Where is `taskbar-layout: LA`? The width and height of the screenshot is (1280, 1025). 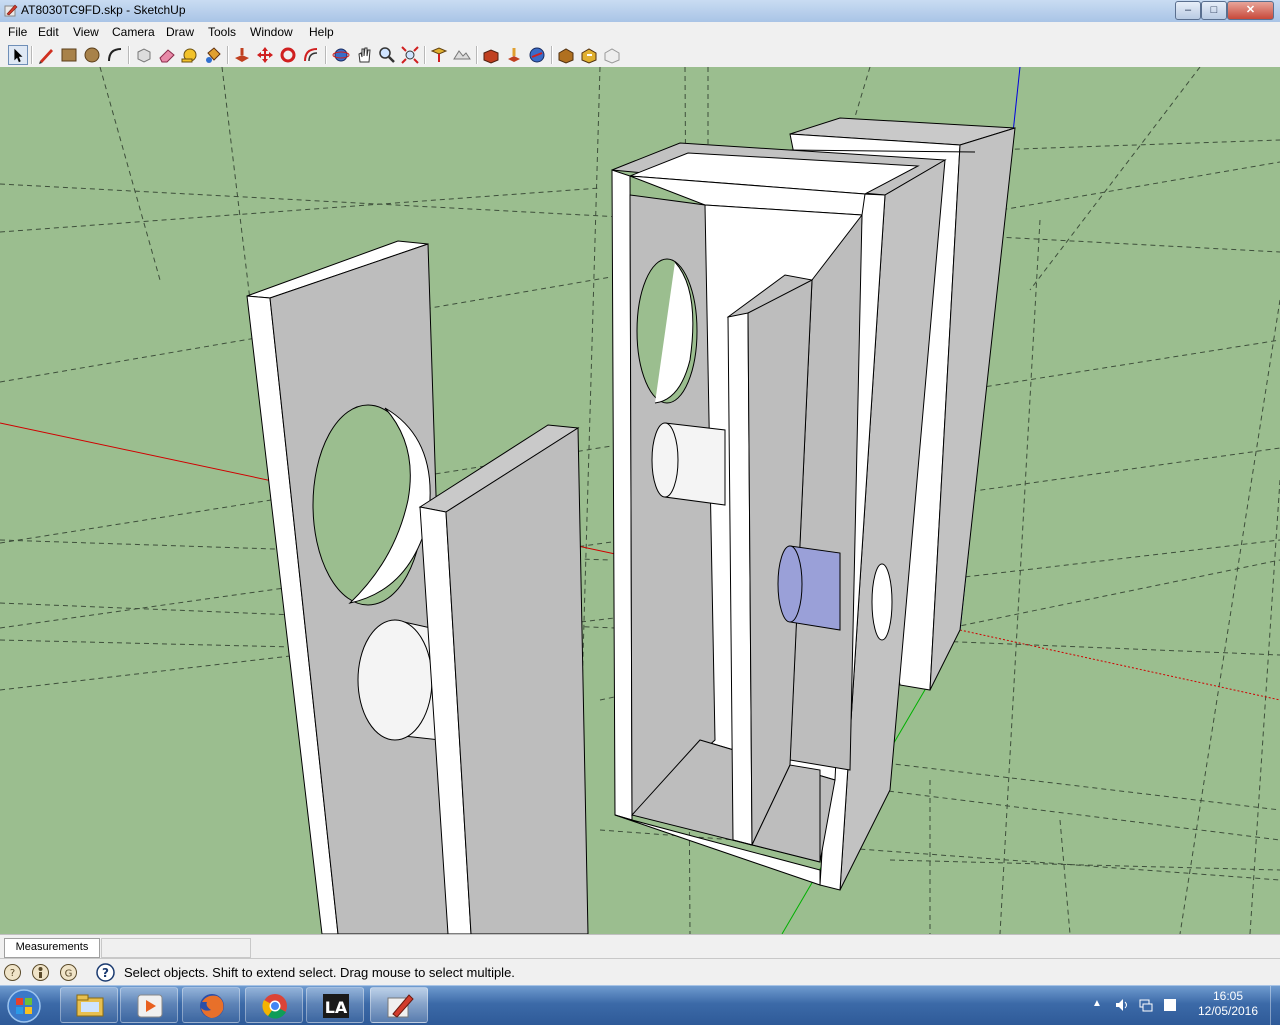 taskbar-layout: LA is located at coordinates (335, 1005).